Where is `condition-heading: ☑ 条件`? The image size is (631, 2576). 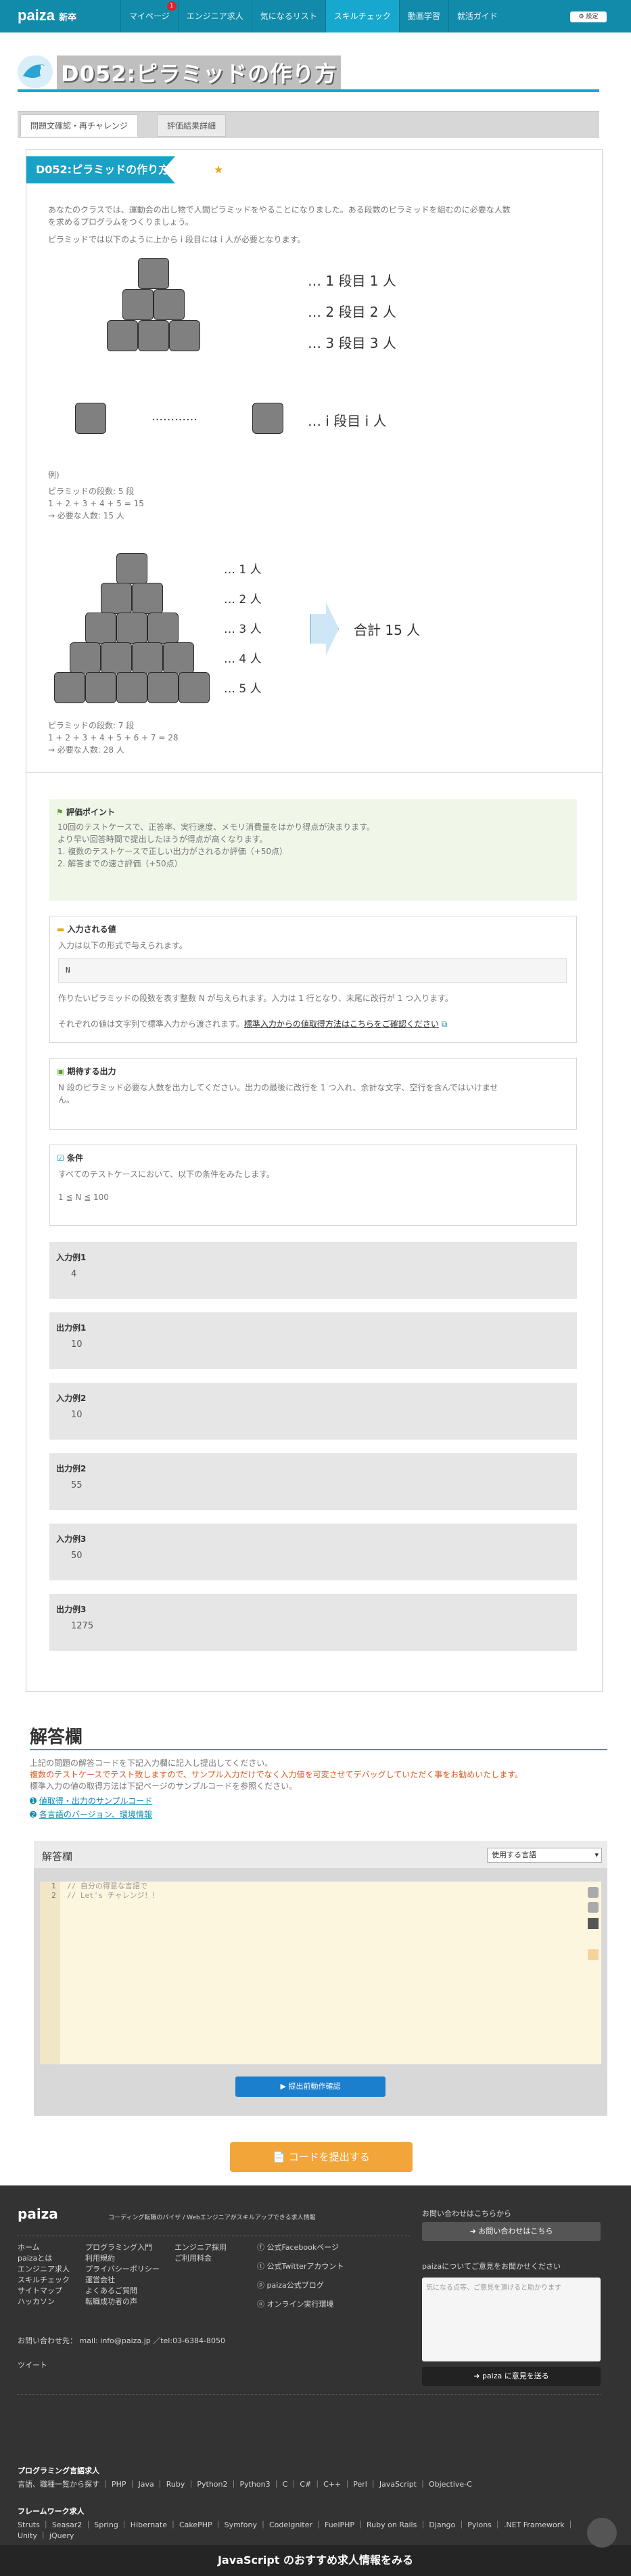
condition-heading: ☑ 条件 is located at coordinates (70, 1158).